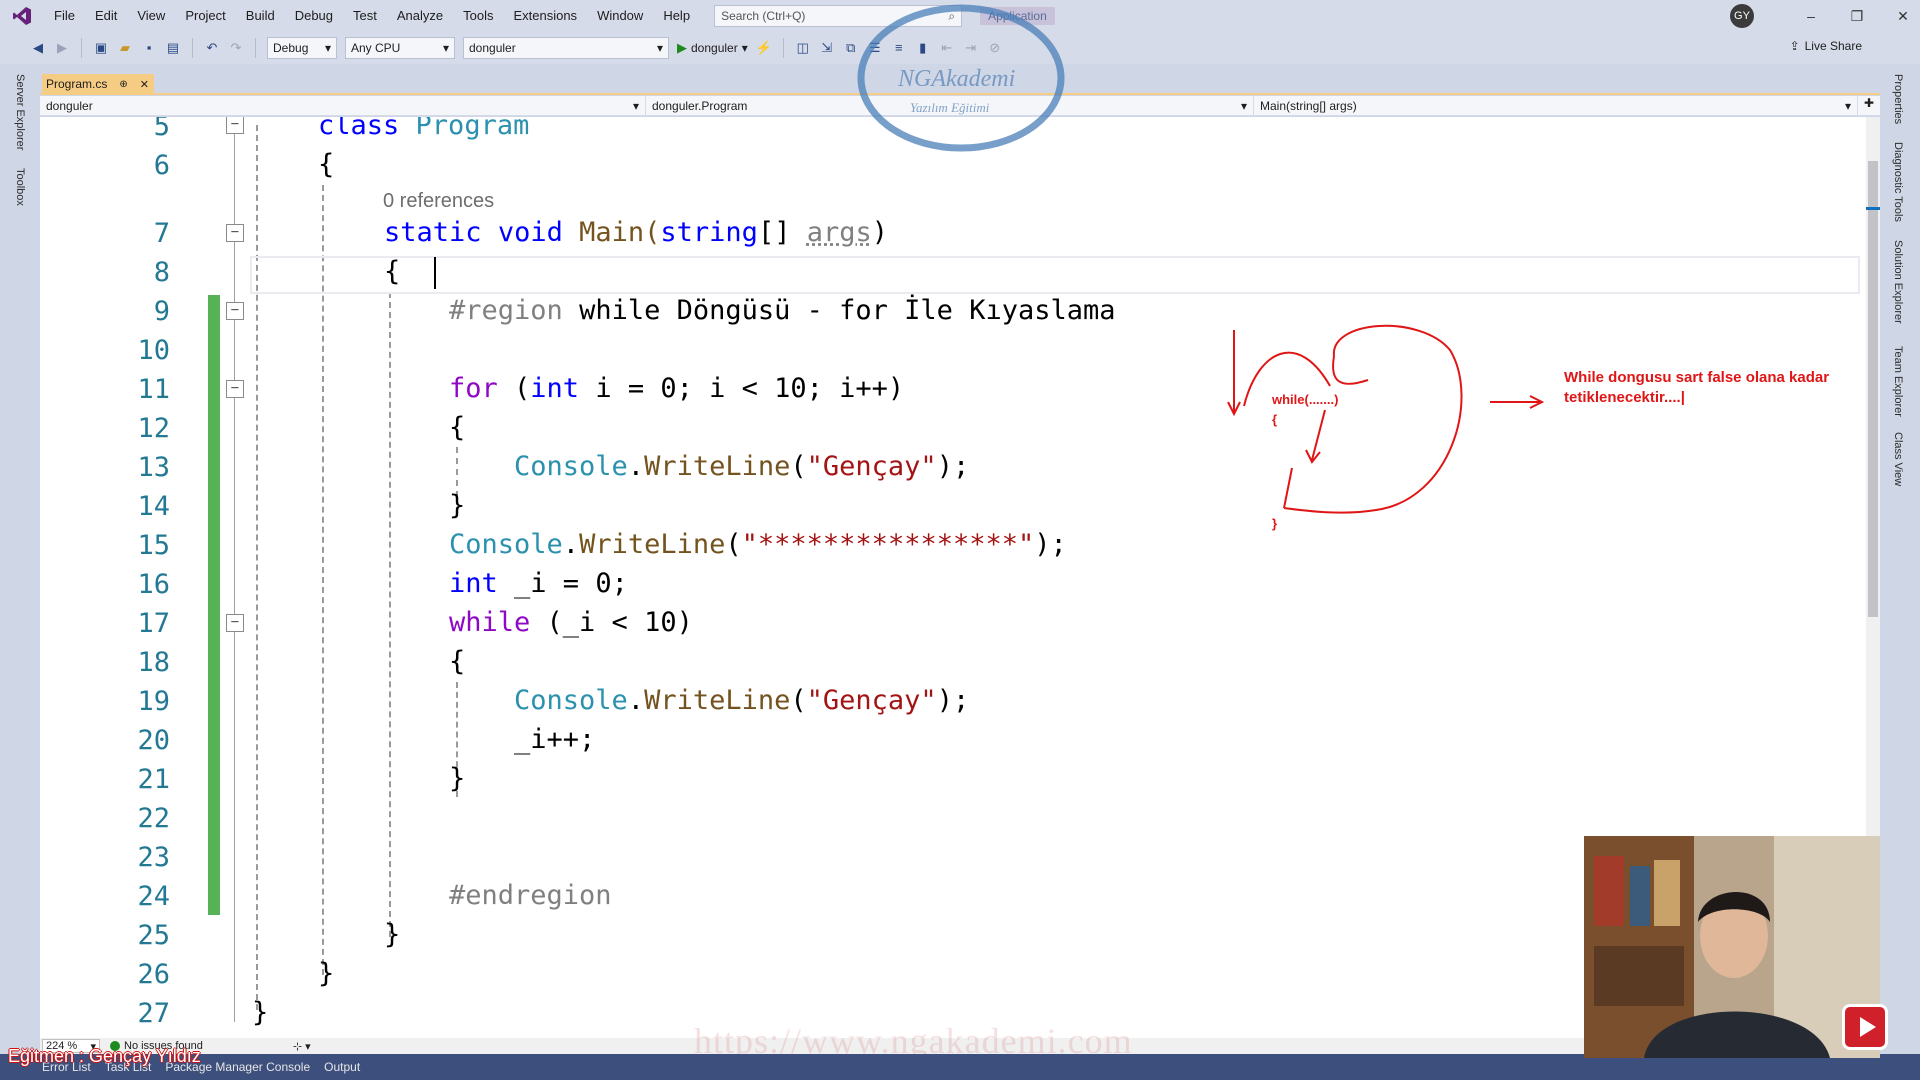  What do you see at coordinates (153, 428) in the screenshot?
I see `line-number: 12` at bounding box center [153, 428].